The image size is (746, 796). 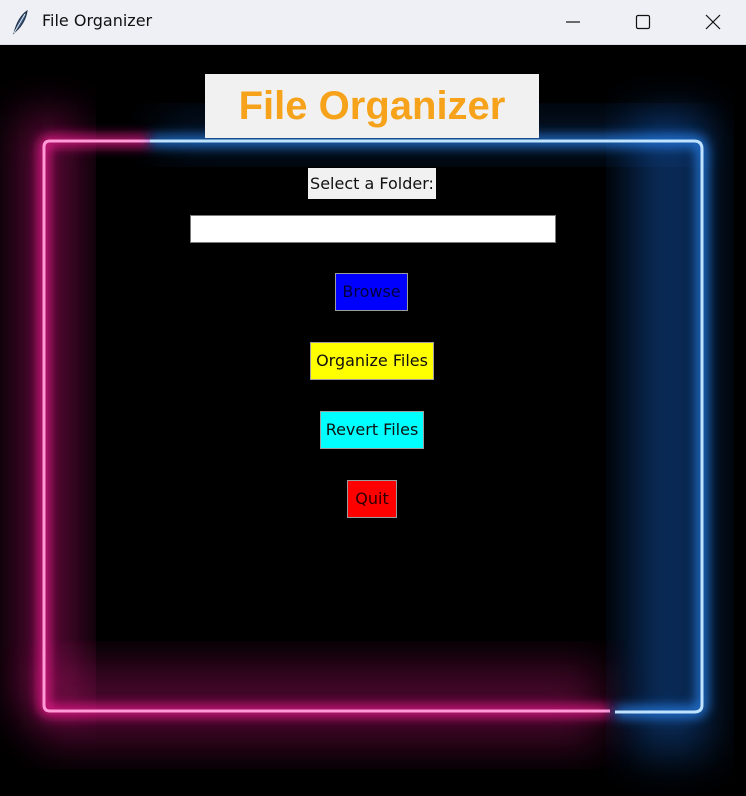 I want to click on feather-icon, so click(x=20, y=22).